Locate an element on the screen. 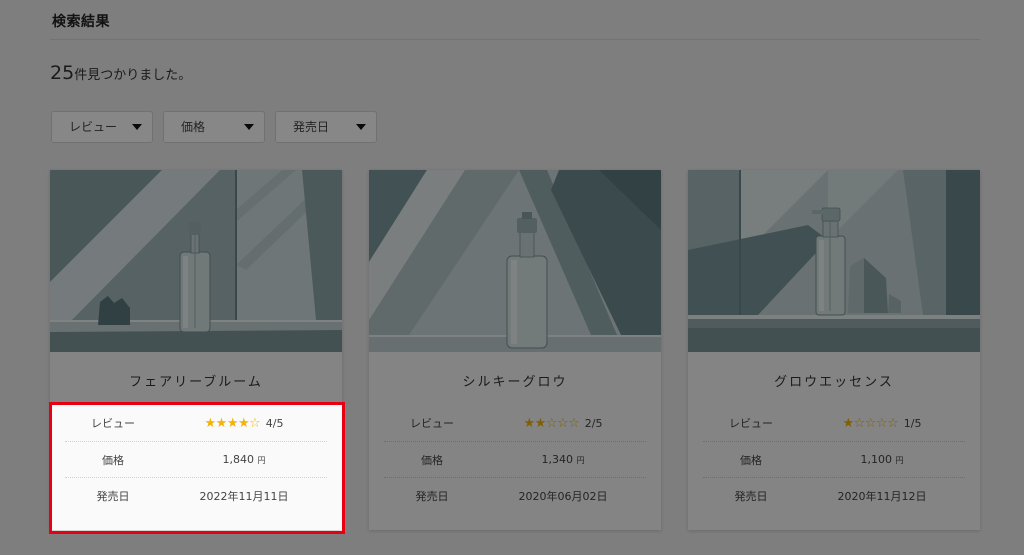 Image resolution: width=1024 pixels, height=555 pixels. spec-value-review: ★★☆☆☆ 2/5 is located at coordinates (563, 423).